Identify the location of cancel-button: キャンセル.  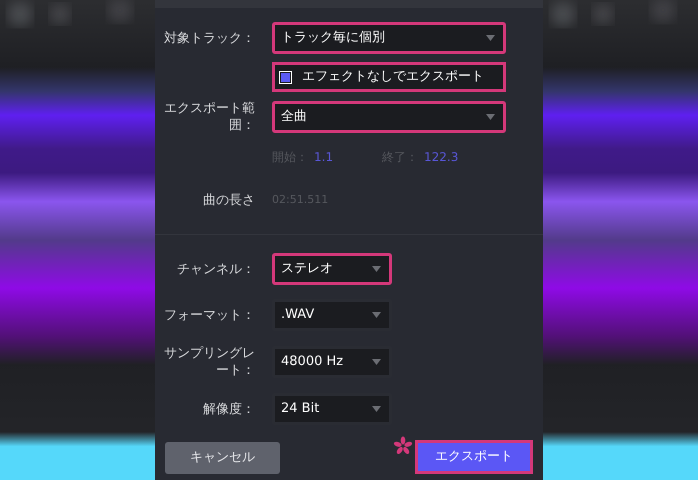
(222, 458).